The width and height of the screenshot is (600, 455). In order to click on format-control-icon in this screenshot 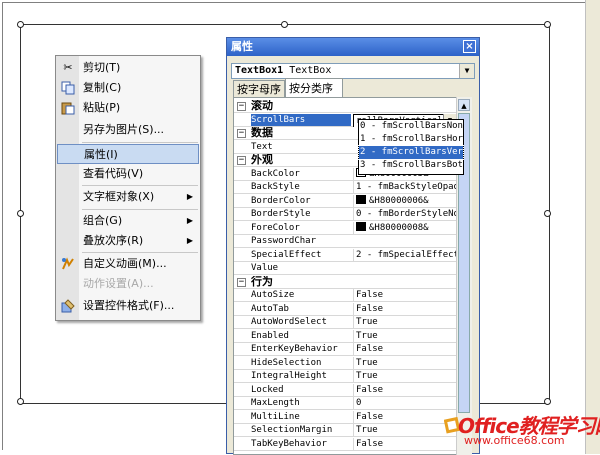, I will do `click(68, 306)`.